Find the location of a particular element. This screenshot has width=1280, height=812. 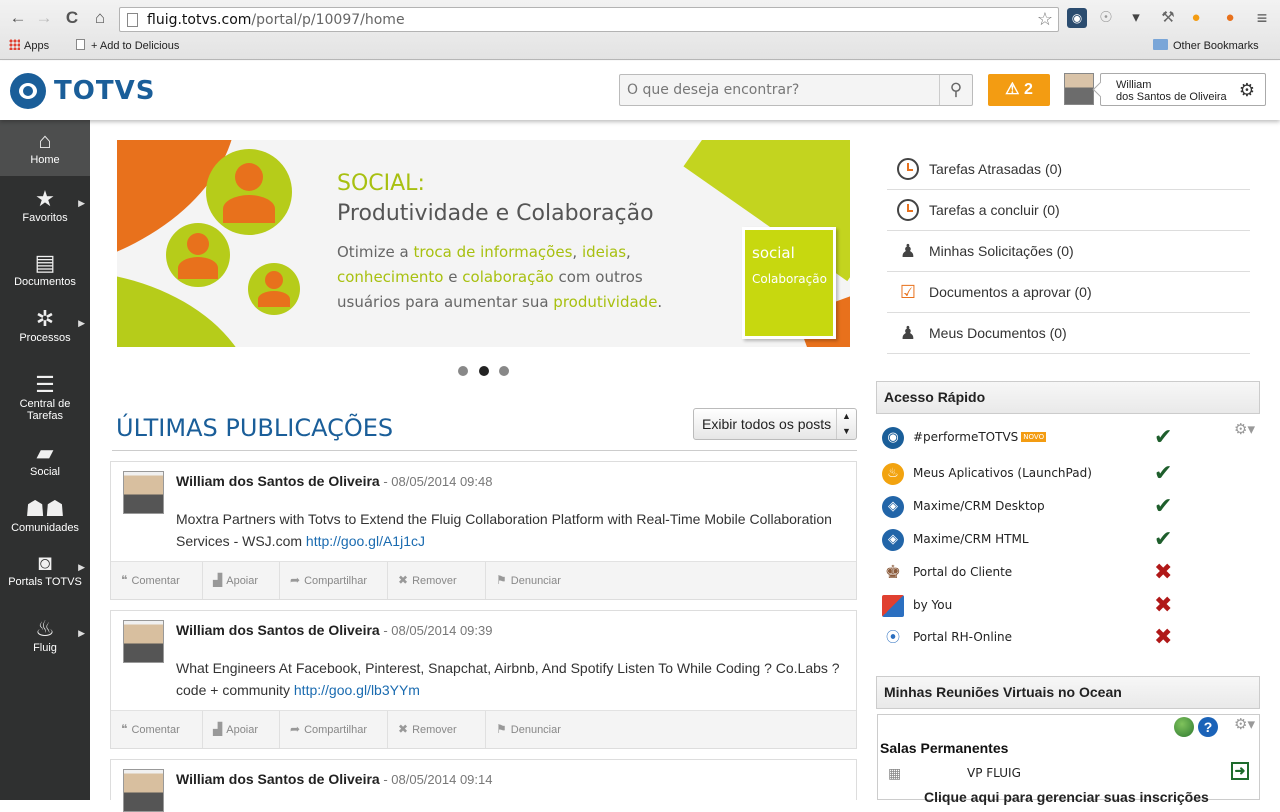

quick-access-item: by You ✖ is located at coordinates (1040, 607).